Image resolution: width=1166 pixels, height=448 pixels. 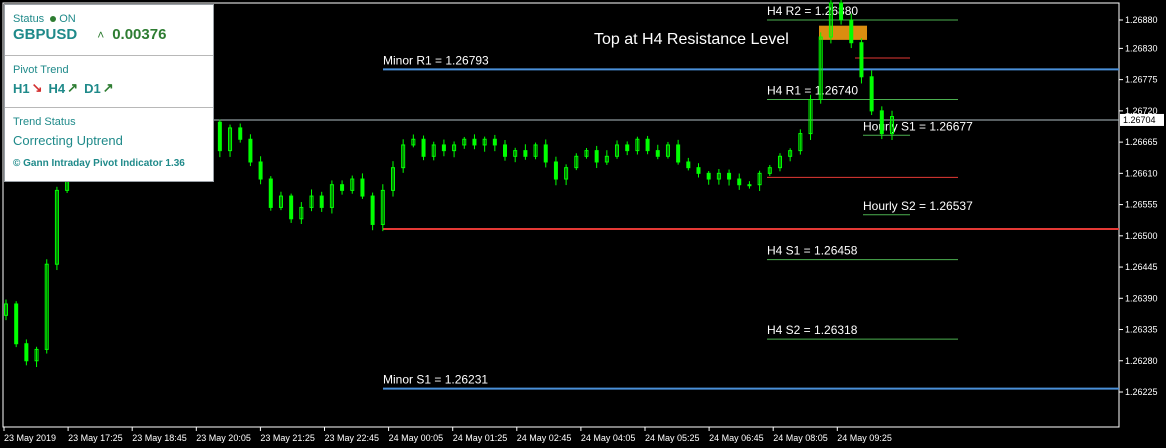 I want to click on y-tick-label: 1.26880, so click(x=1141, y=20).